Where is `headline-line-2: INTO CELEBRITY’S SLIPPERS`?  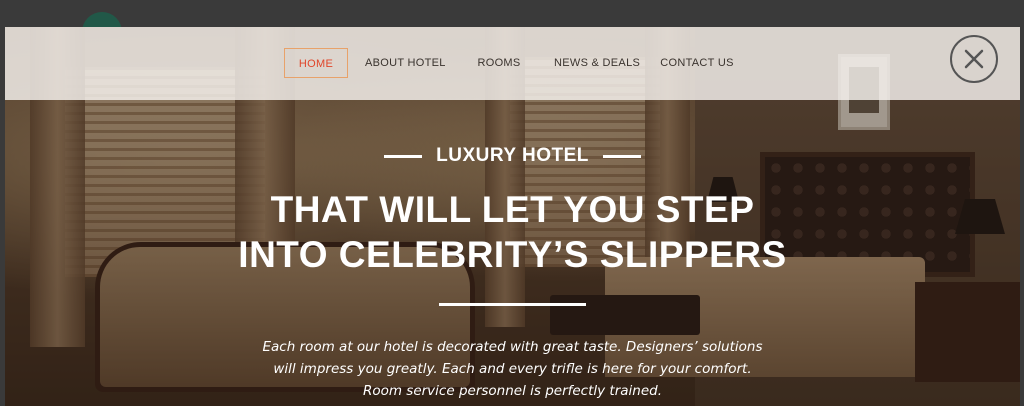 headline-line-2: INTO CELEBRITY’S SLIPPERS is located at coordinates (512, 254).